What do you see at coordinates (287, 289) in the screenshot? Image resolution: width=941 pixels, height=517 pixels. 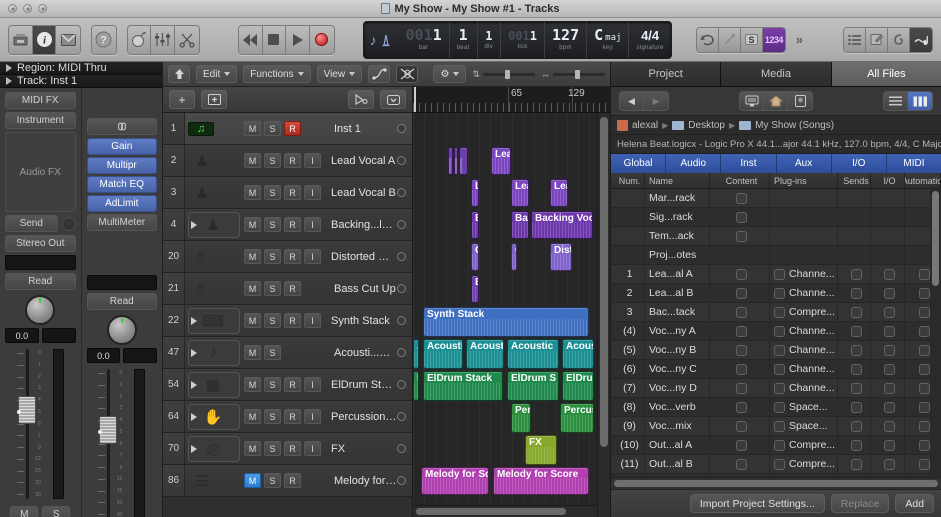 I see `track-row: 21 ♬ M S R Bass Cut Up` at bounding box center [287, 289].